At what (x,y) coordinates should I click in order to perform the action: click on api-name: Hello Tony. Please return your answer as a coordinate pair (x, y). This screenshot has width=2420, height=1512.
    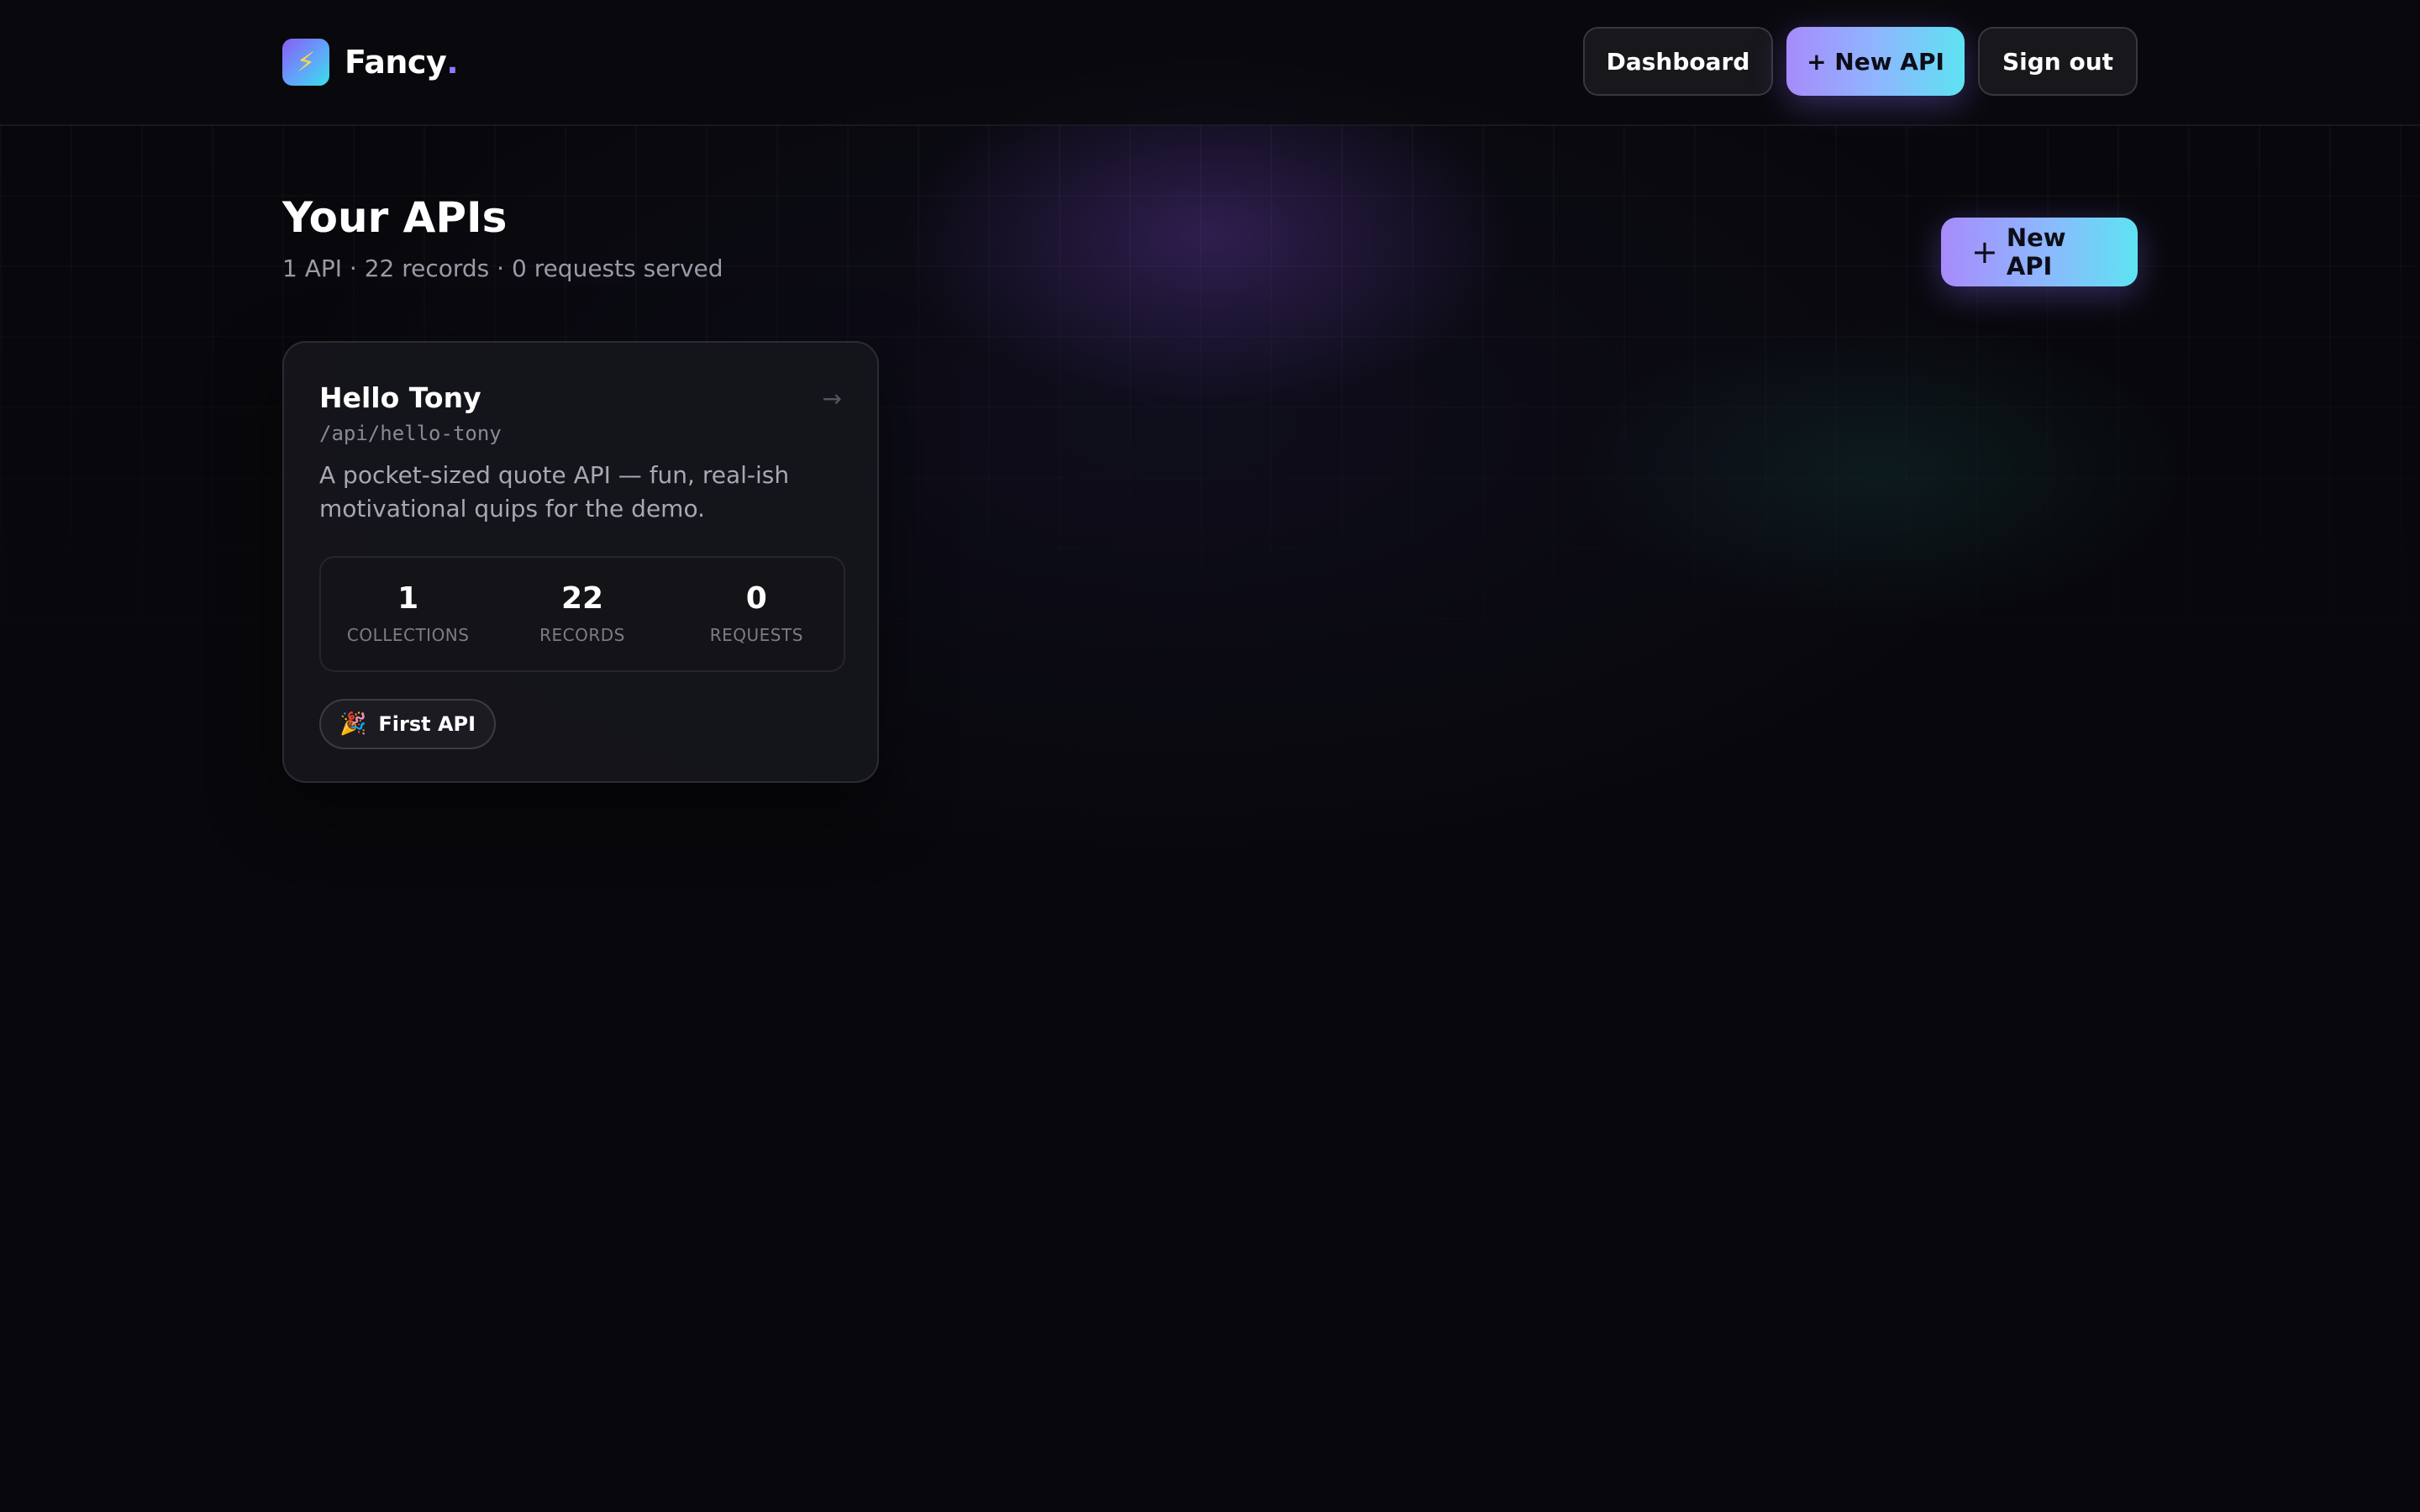
    Looking at the image, I should click on (400, 397).